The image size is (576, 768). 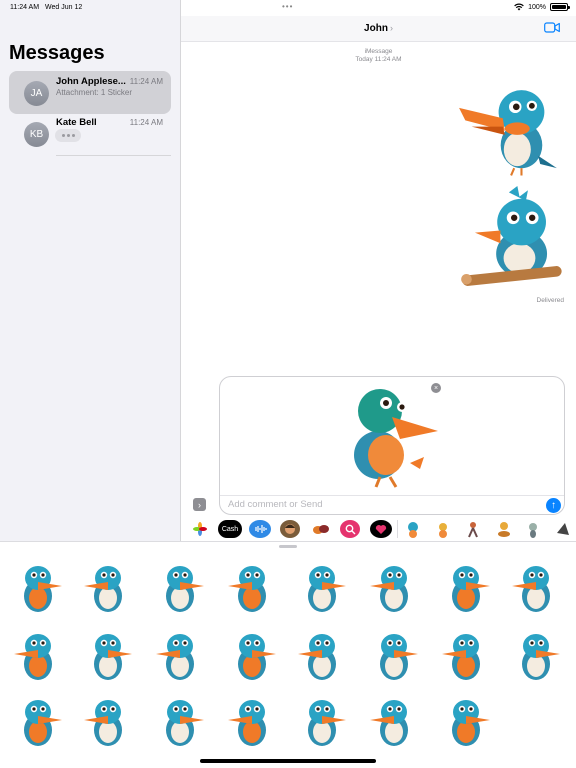 I want to click on contact-name-button: John ›, so click(x=378, y=28).